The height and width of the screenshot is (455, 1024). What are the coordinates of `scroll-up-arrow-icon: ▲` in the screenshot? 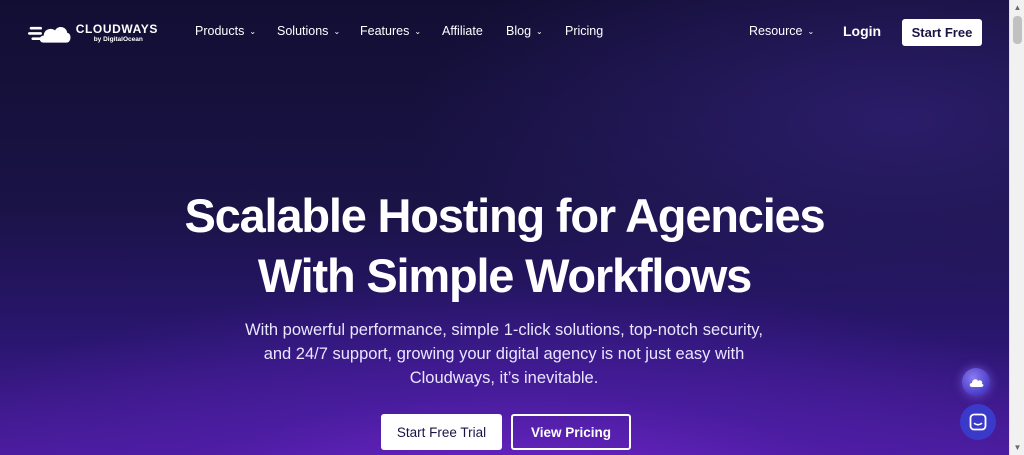 It's located at (1017, 7).